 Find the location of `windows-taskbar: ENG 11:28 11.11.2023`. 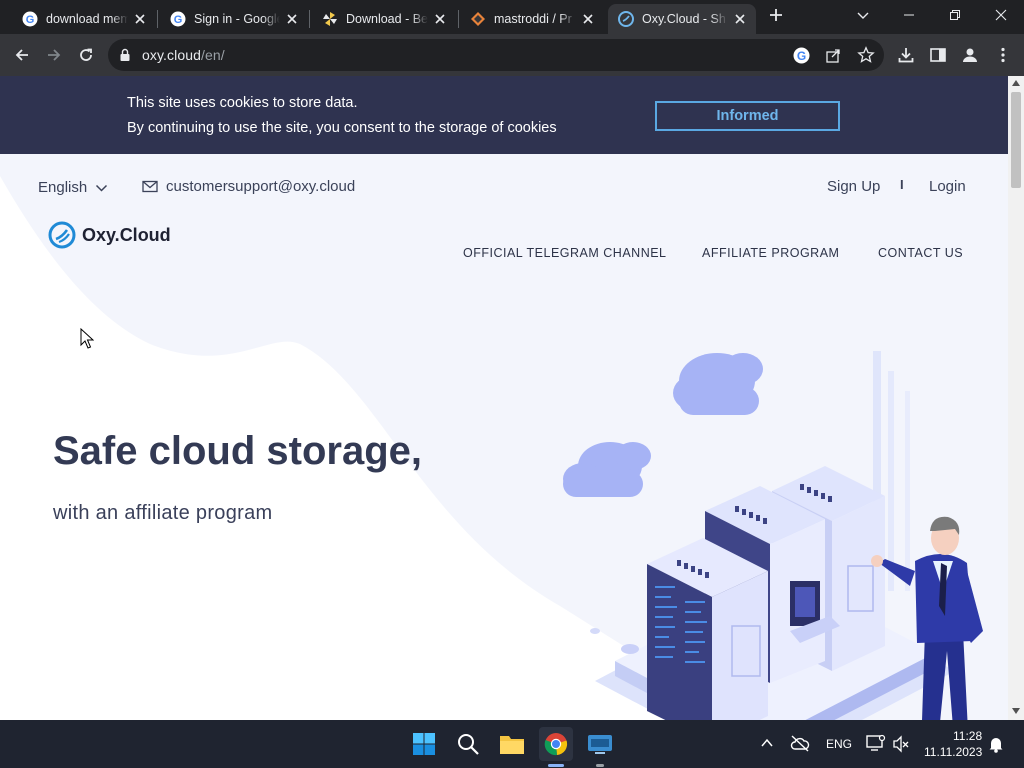

windows-taskbar: ENG 11:28 11.11.2023 is located at coordinates (512, 744).